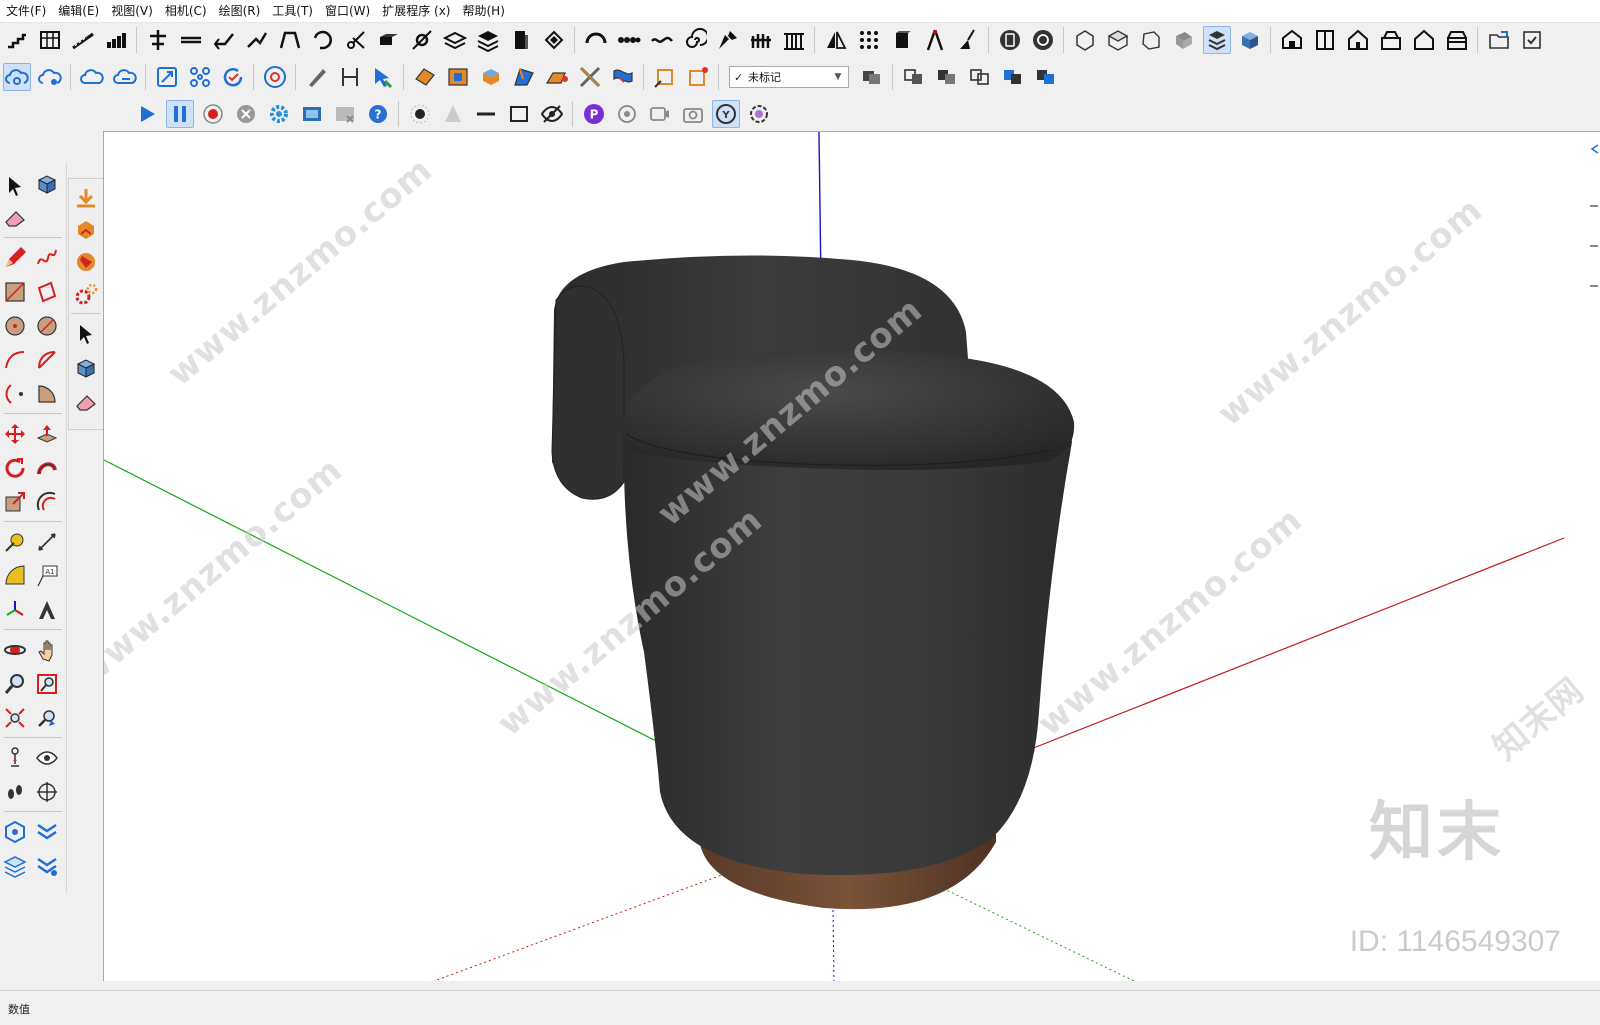 This screenshot has height=1025, width=1600. What do you see at coordinates (233, 77) in the screenshot?
I see `reload-button` at bounding box center [233, 77].